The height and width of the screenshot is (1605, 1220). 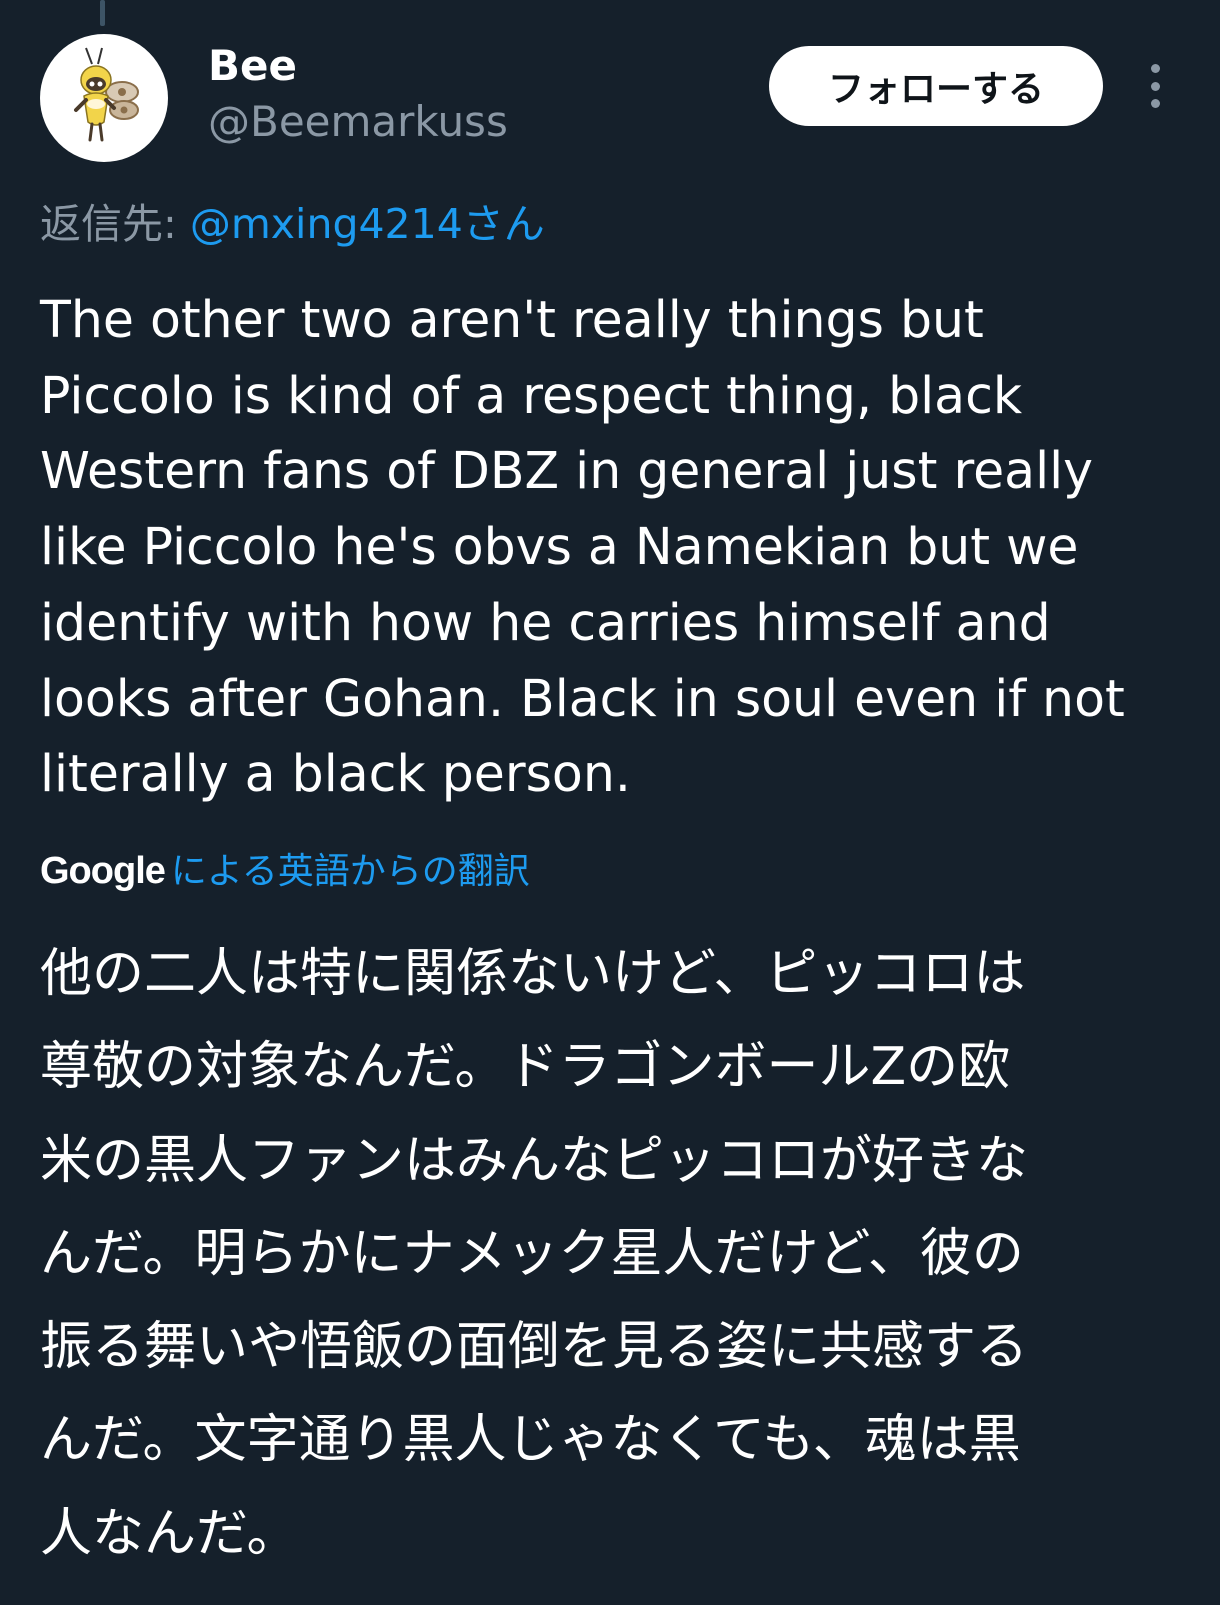 I want to click on avatar, so click(x=104, y=98).